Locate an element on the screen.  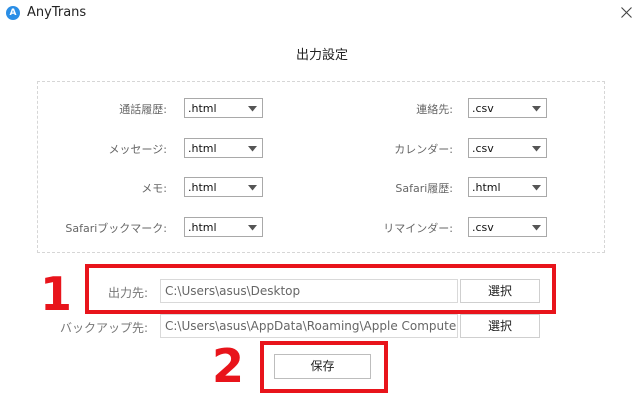
title-bar: A AnyTrans is located at coordinates (322, 15).